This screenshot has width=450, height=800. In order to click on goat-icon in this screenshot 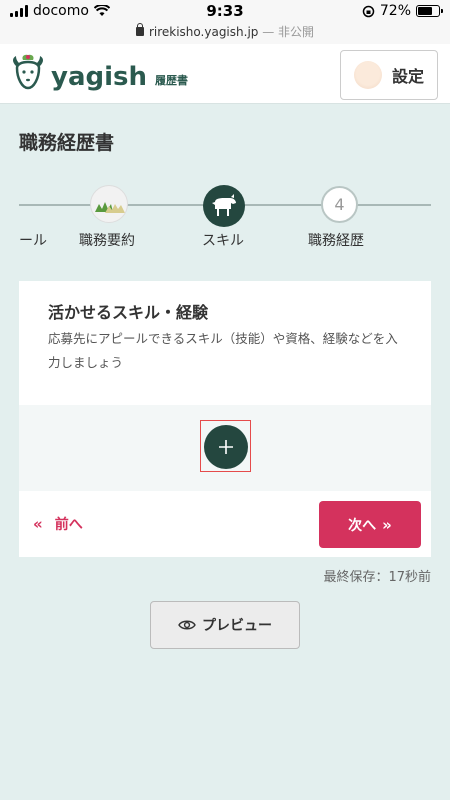, I will do `click(224, 205)`.